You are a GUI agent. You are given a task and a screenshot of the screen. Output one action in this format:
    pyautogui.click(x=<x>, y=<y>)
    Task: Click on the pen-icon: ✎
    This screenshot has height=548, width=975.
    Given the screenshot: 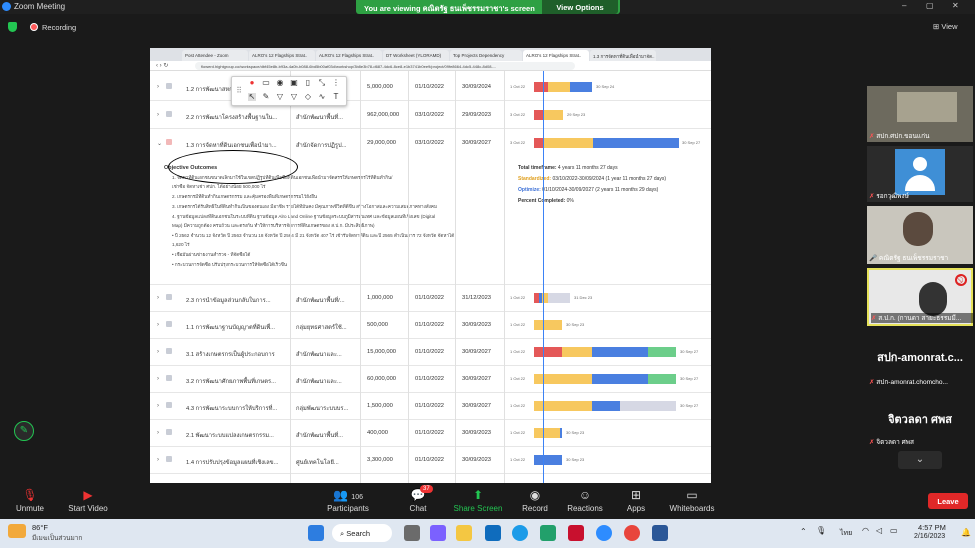 What is the action you would take?
    pyautogui.click(x=266, y=97)
    